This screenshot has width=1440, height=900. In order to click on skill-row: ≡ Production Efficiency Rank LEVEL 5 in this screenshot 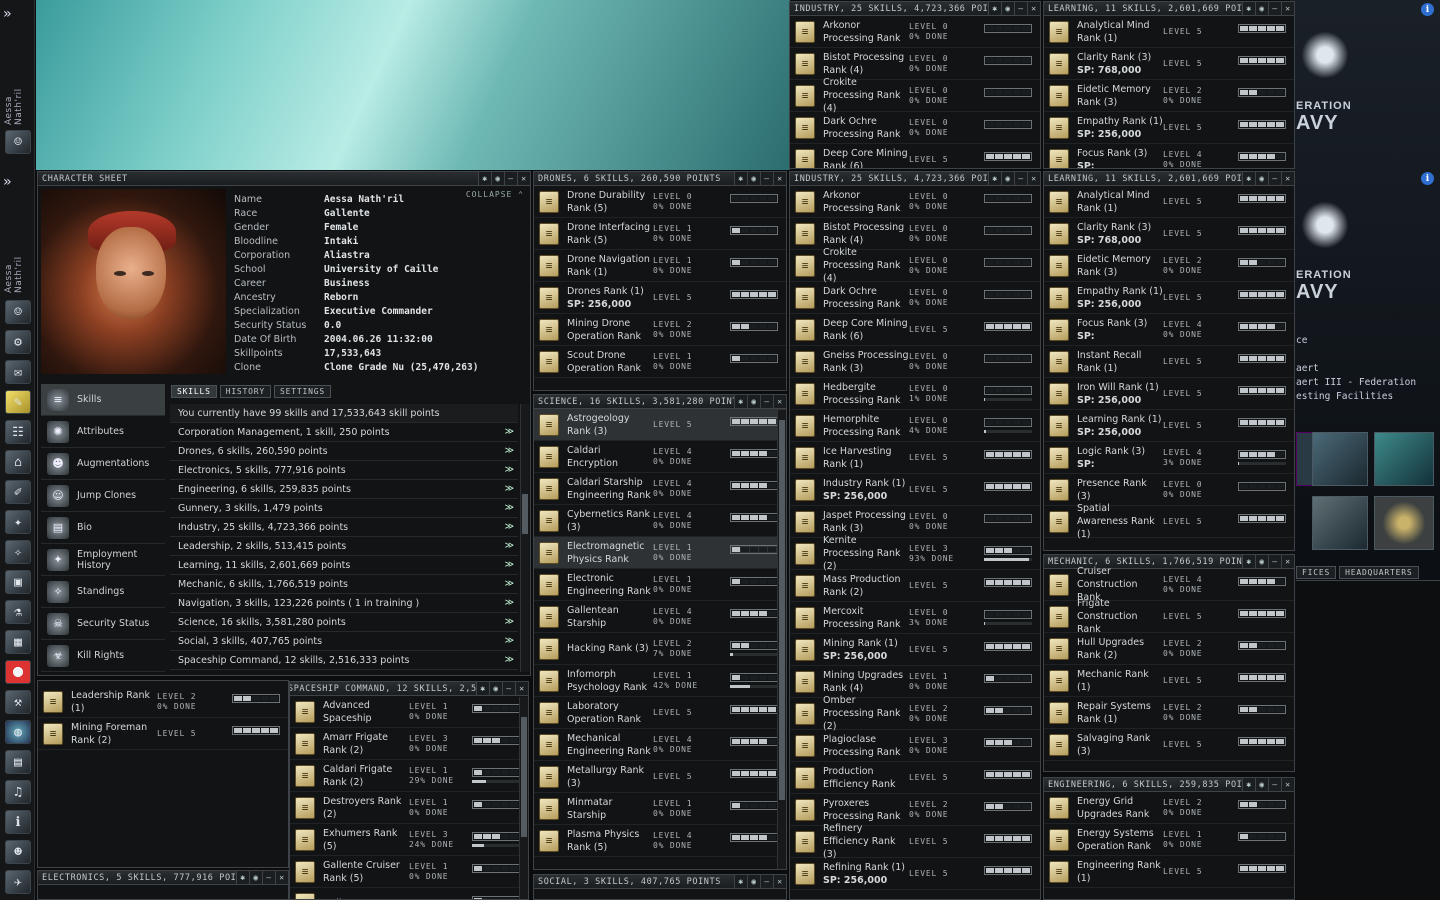, I will do `click(915, 778)`.